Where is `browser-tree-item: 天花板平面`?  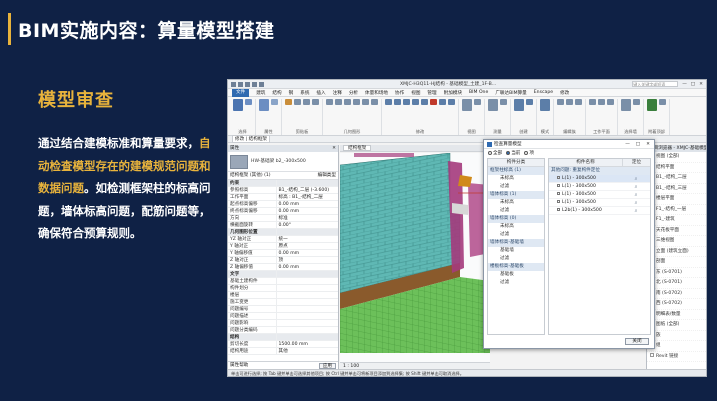
browser-tree-item: 天花板平面 is located at coordinates (676, 231).